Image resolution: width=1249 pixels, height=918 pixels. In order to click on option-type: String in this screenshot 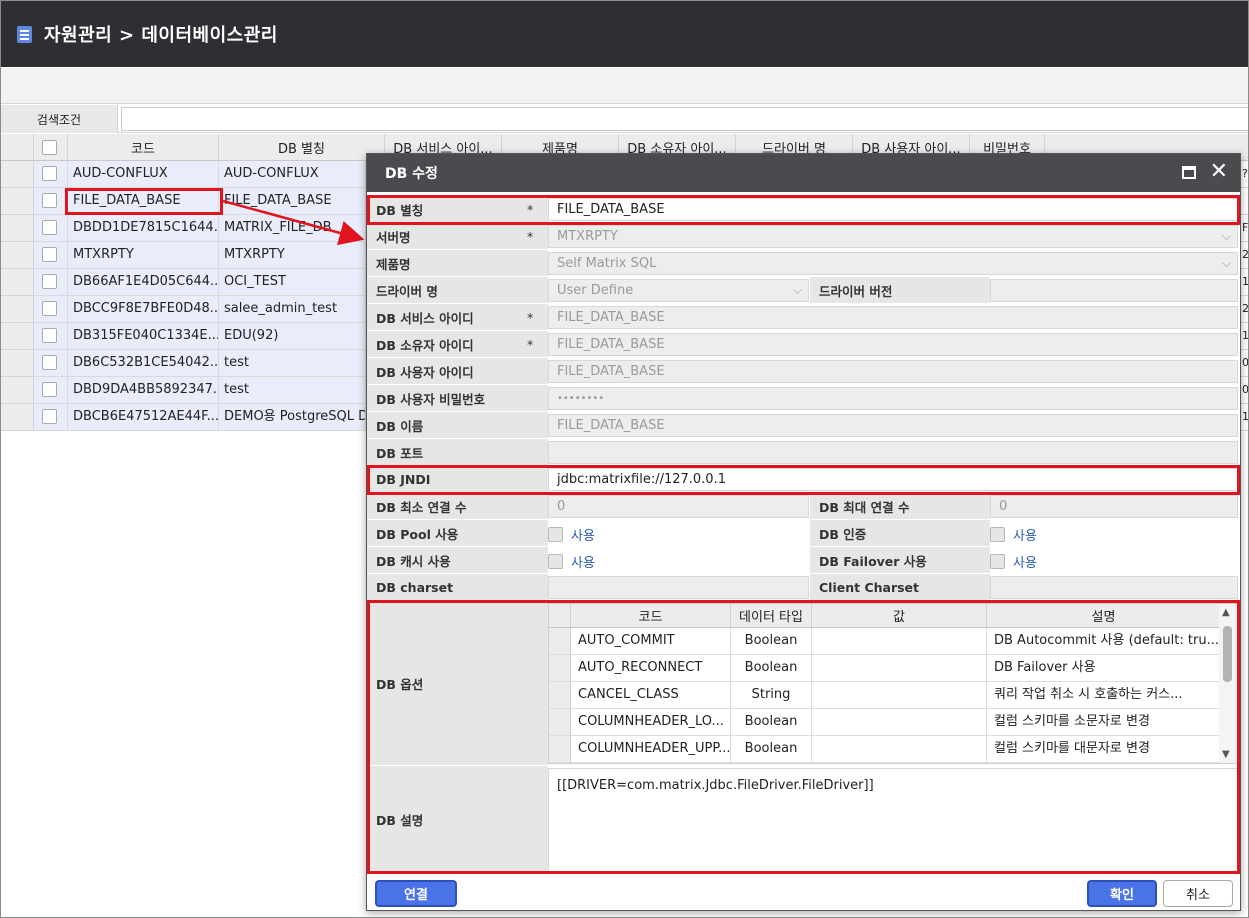, I will do `click(771, 695)`.